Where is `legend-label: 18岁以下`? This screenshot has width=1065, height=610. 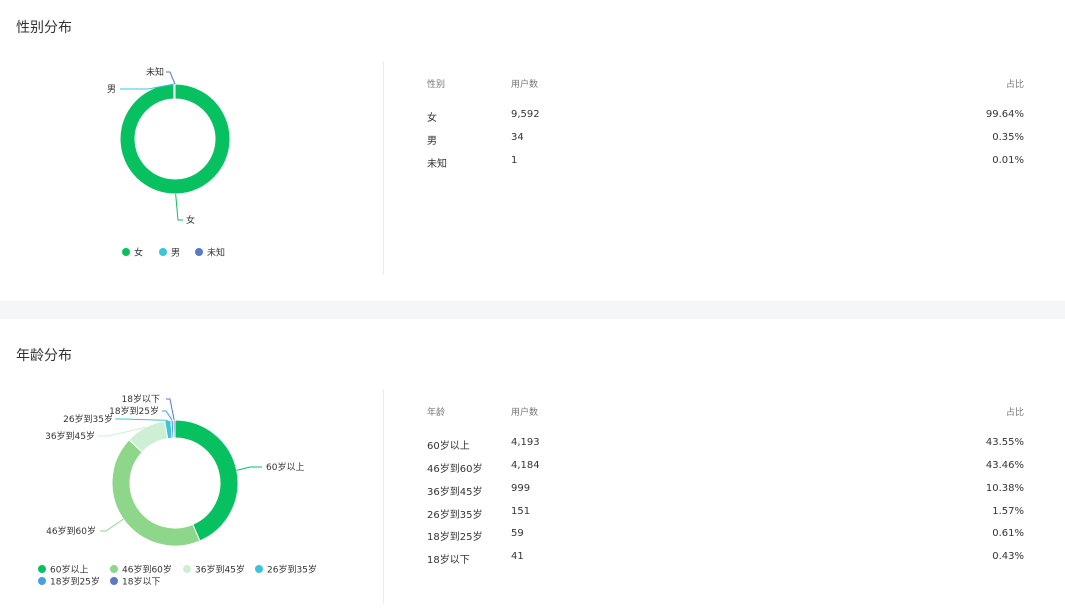
legend-label: 18岁以下 is located at coordinates (141, 582).